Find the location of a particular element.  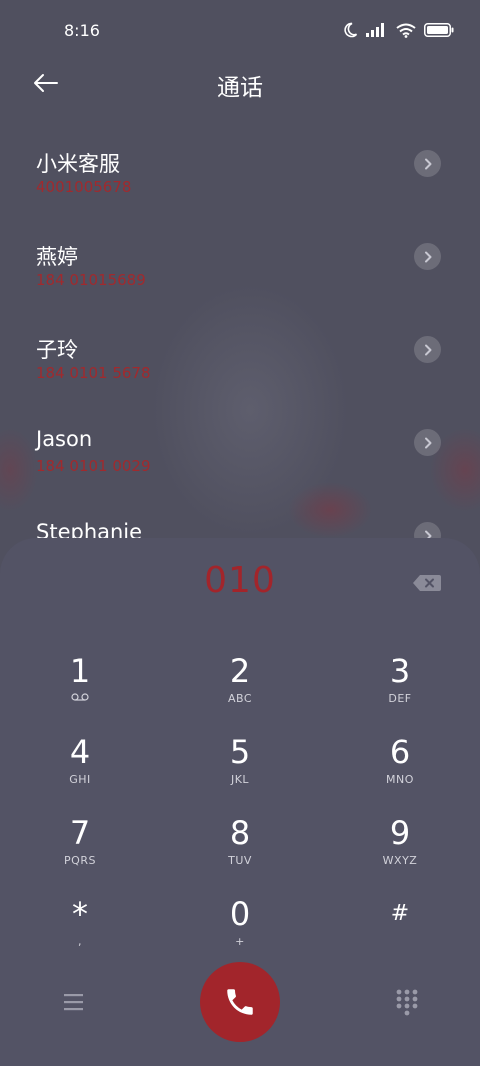

dial-key-2: 2 ABC is located at coordinates (240, 687).